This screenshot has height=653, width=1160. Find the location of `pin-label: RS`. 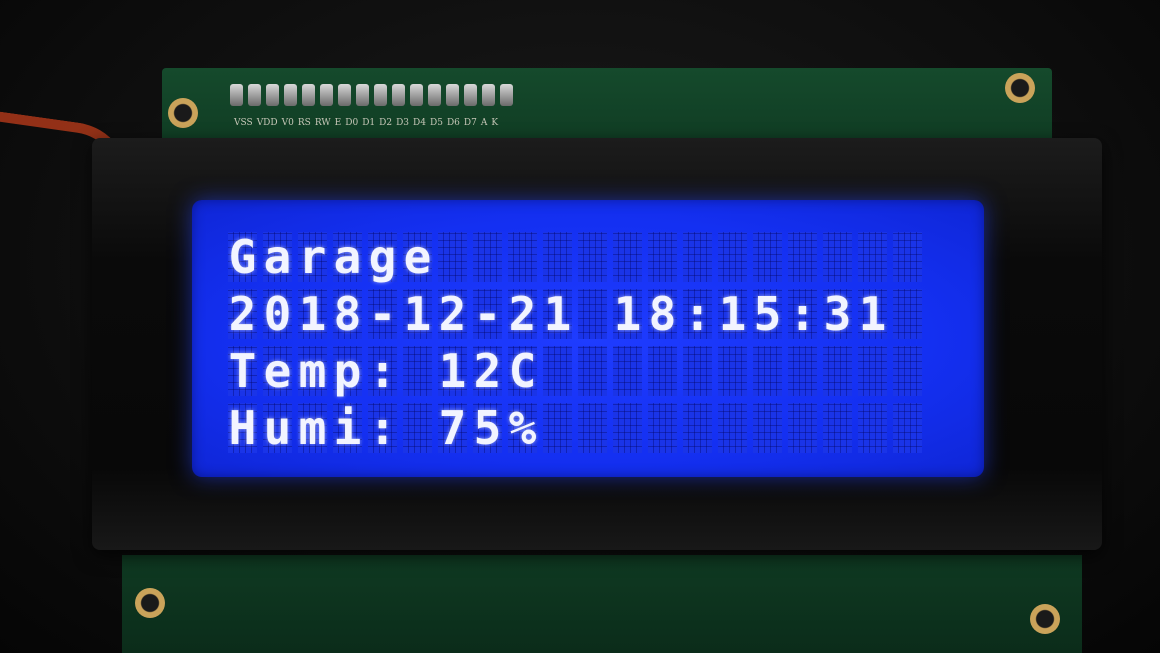

pin-label: RS is located at coordinates (304, 123).